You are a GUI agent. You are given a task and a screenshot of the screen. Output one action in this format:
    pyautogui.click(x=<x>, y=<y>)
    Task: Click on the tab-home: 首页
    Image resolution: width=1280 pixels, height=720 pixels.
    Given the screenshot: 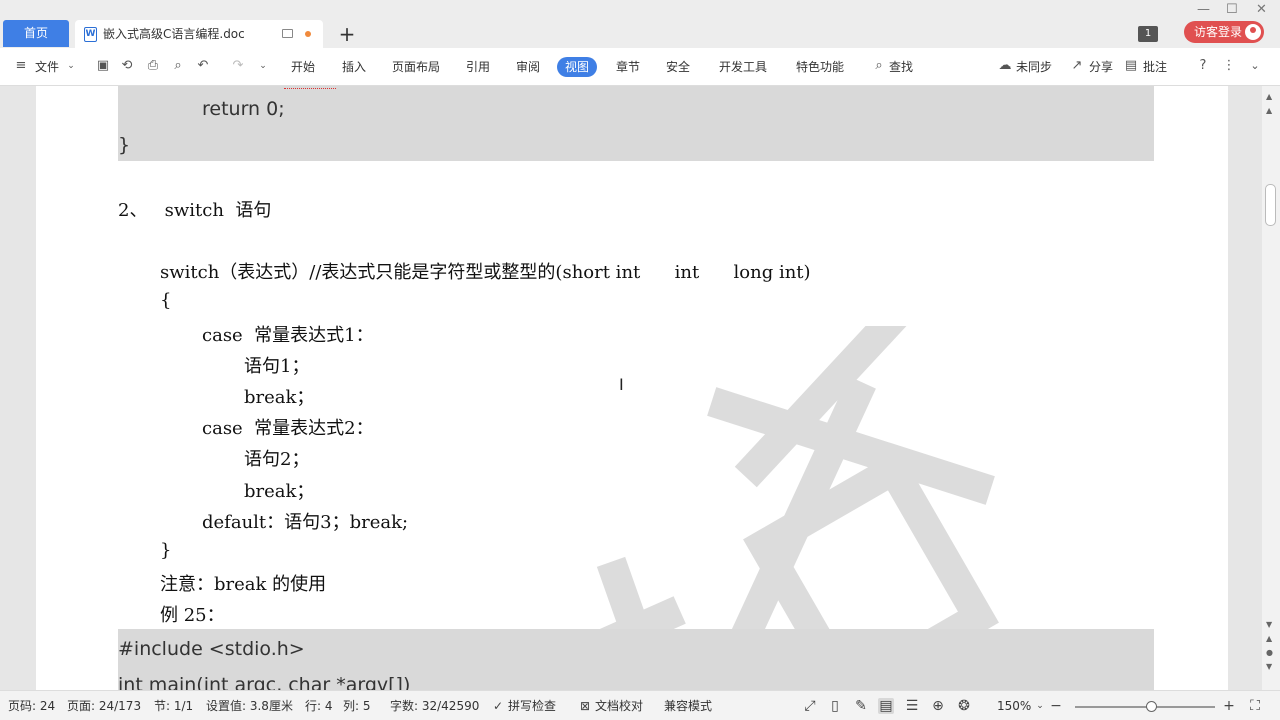 What is the action you would take?
    pyautogui.click(x=36, y=33)
    